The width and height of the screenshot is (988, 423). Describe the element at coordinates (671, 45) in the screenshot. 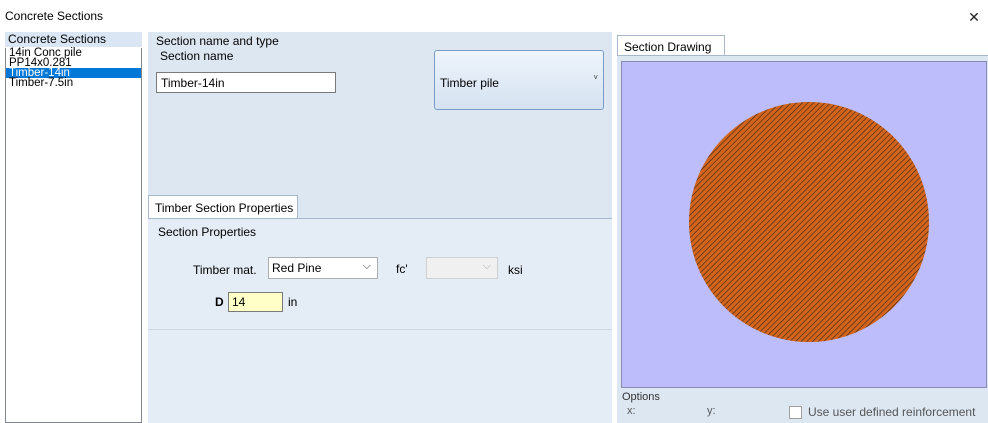

I see `tab-section-drawing: Section Drawing` at that location.